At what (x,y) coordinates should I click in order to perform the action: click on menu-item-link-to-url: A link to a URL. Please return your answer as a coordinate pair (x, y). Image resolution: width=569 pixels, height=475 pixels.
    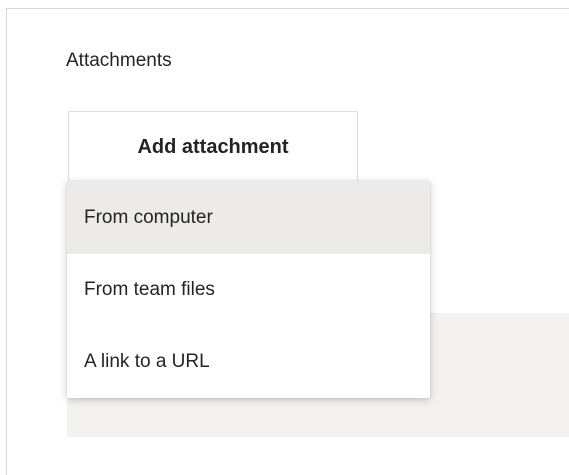
    Looking at the image, I should click on (248, 362).